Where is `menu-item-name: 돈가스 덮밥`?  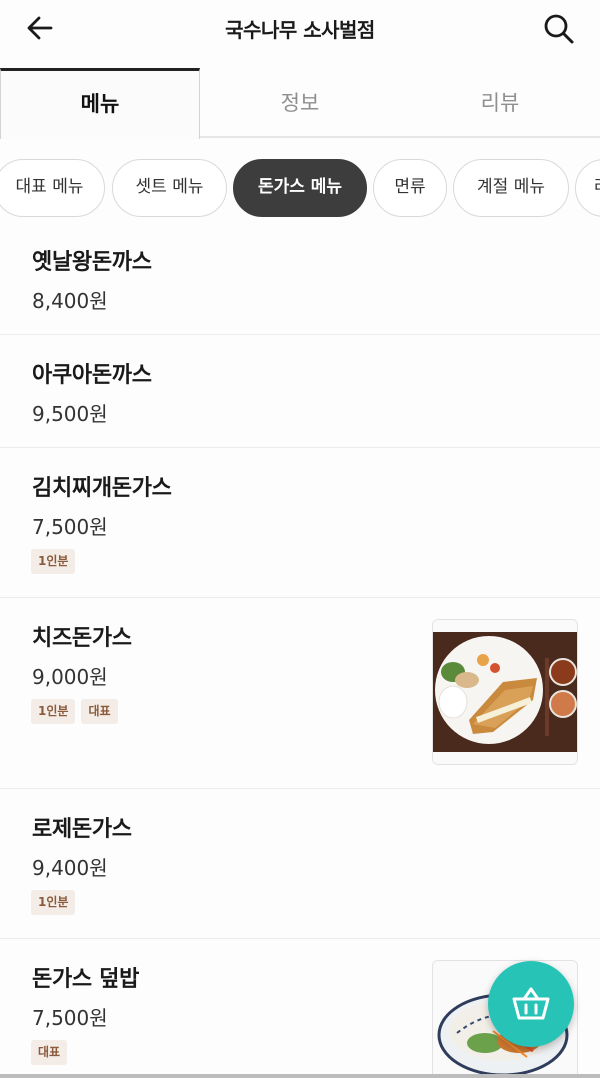 menu-item-name: 돈가스 덮밥 is located at coordinates (86, 979).